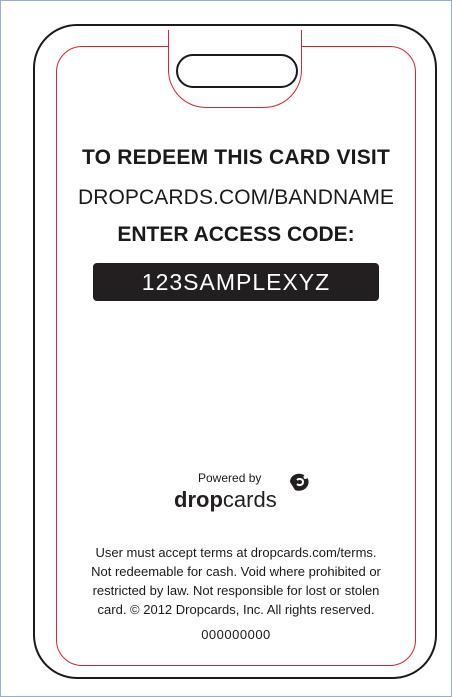 The image size is (452, 697). I want to click on access-code-value: 123SAMPLEXYZ, so click(236, 281).